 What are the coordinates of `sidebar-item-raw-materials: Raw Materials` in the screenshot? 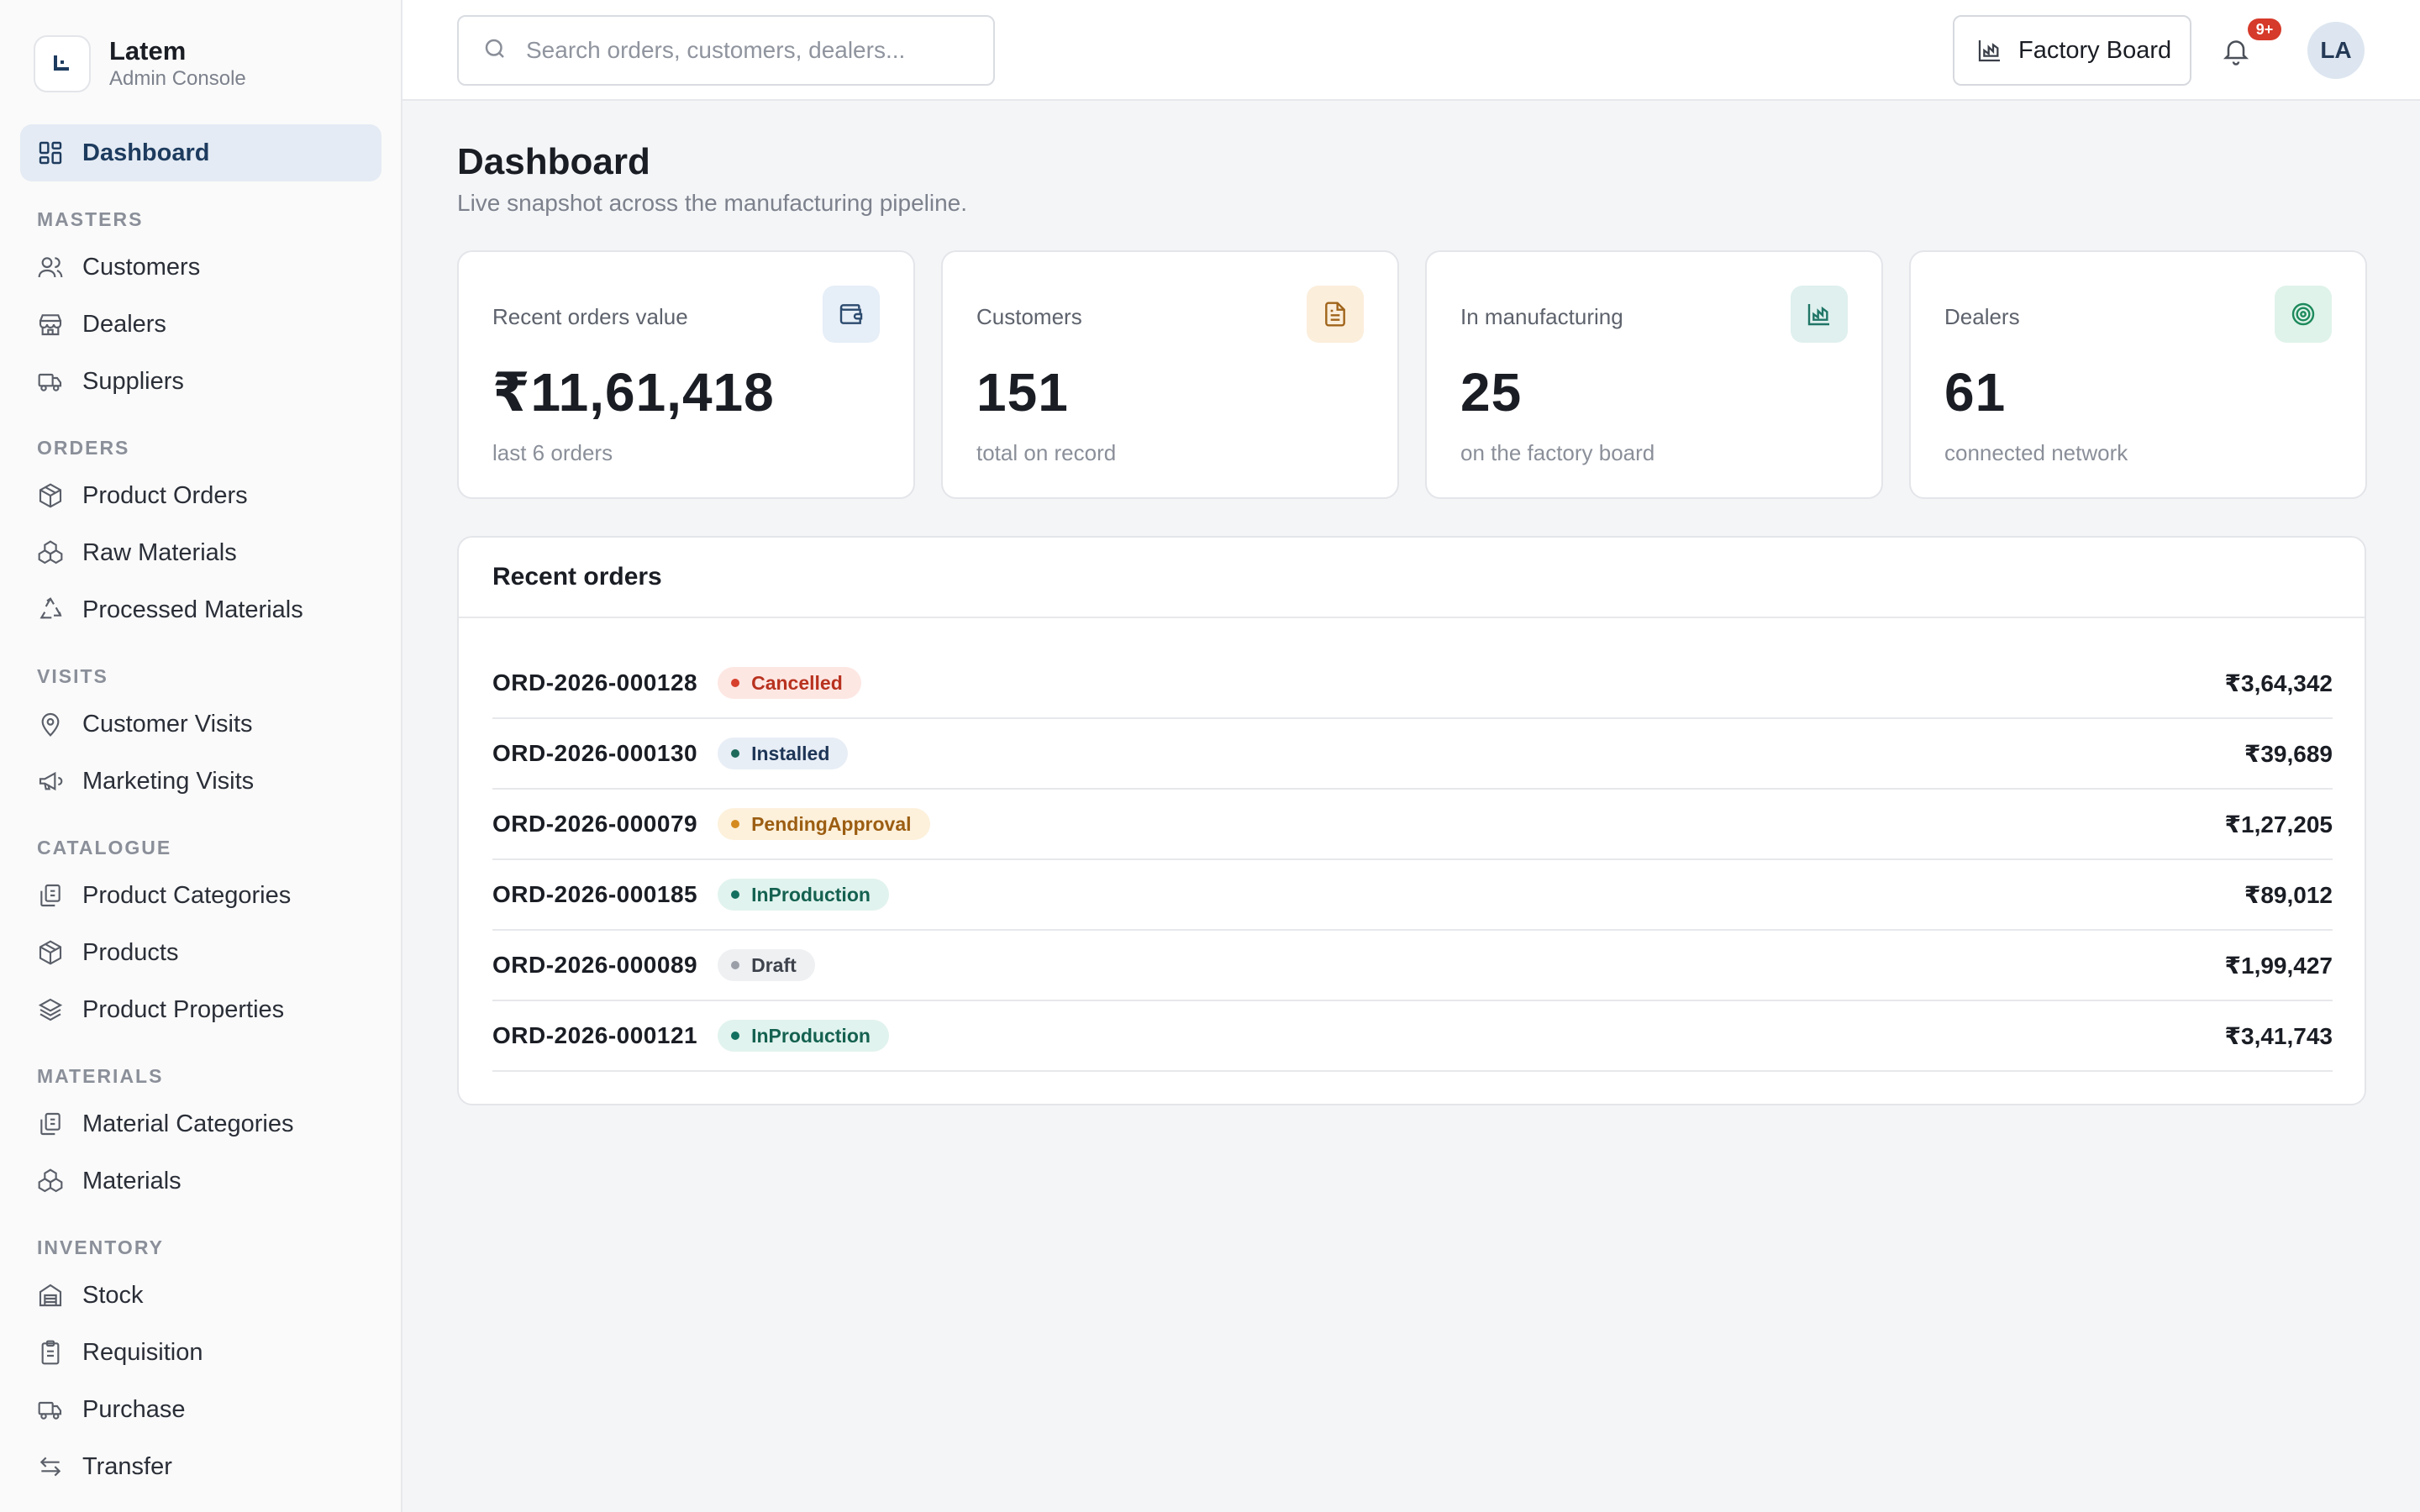 It's located at (200, 552).